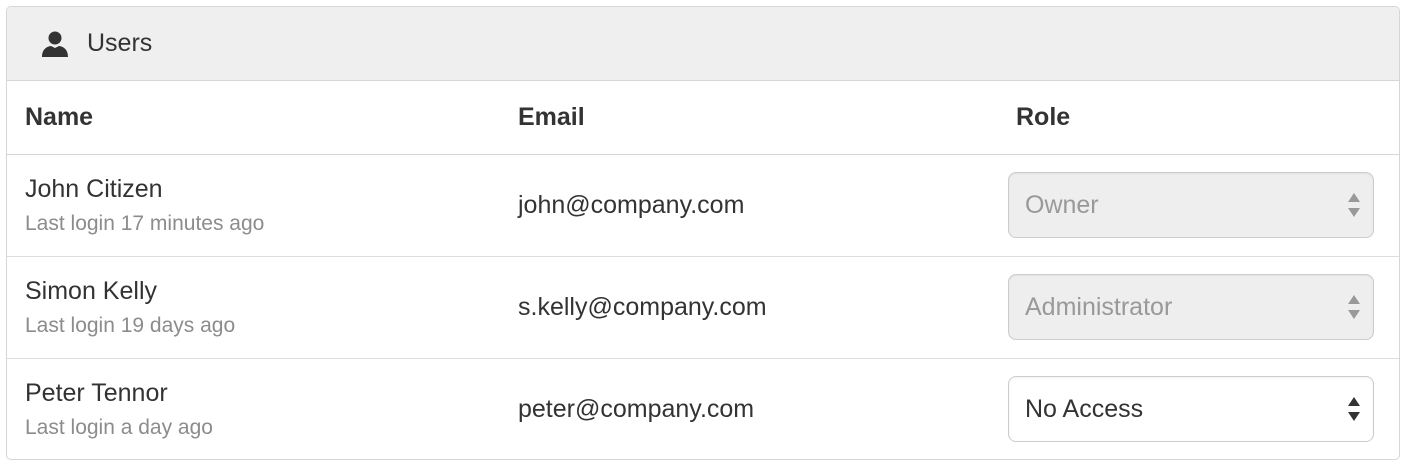 This screenshot has width=1408, height=468. What do you see at coordinates (1084, 408) in the screenshot?
I see `role-select-value: No Access` at bounding box center [1084, 408].